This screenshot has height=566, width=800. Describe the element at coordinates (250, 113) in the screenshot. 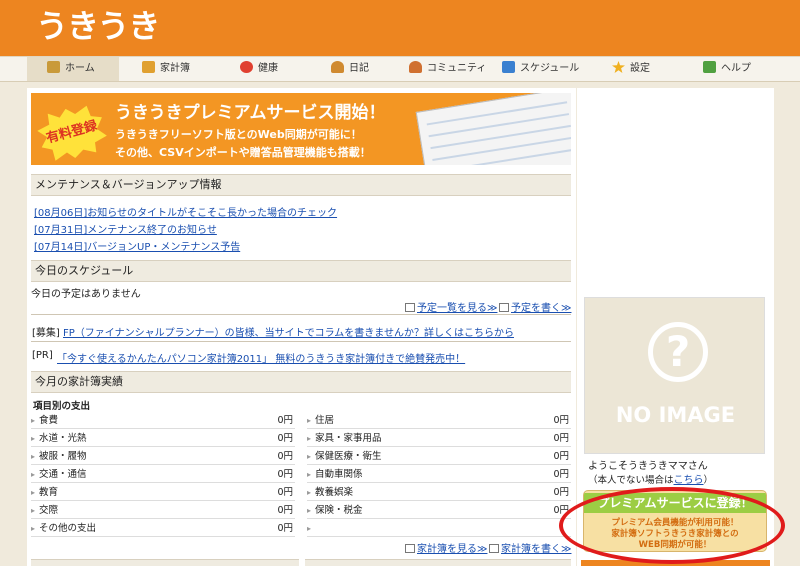

I see `banner-title: うきうきプレミアムサービス開始！` at that location.